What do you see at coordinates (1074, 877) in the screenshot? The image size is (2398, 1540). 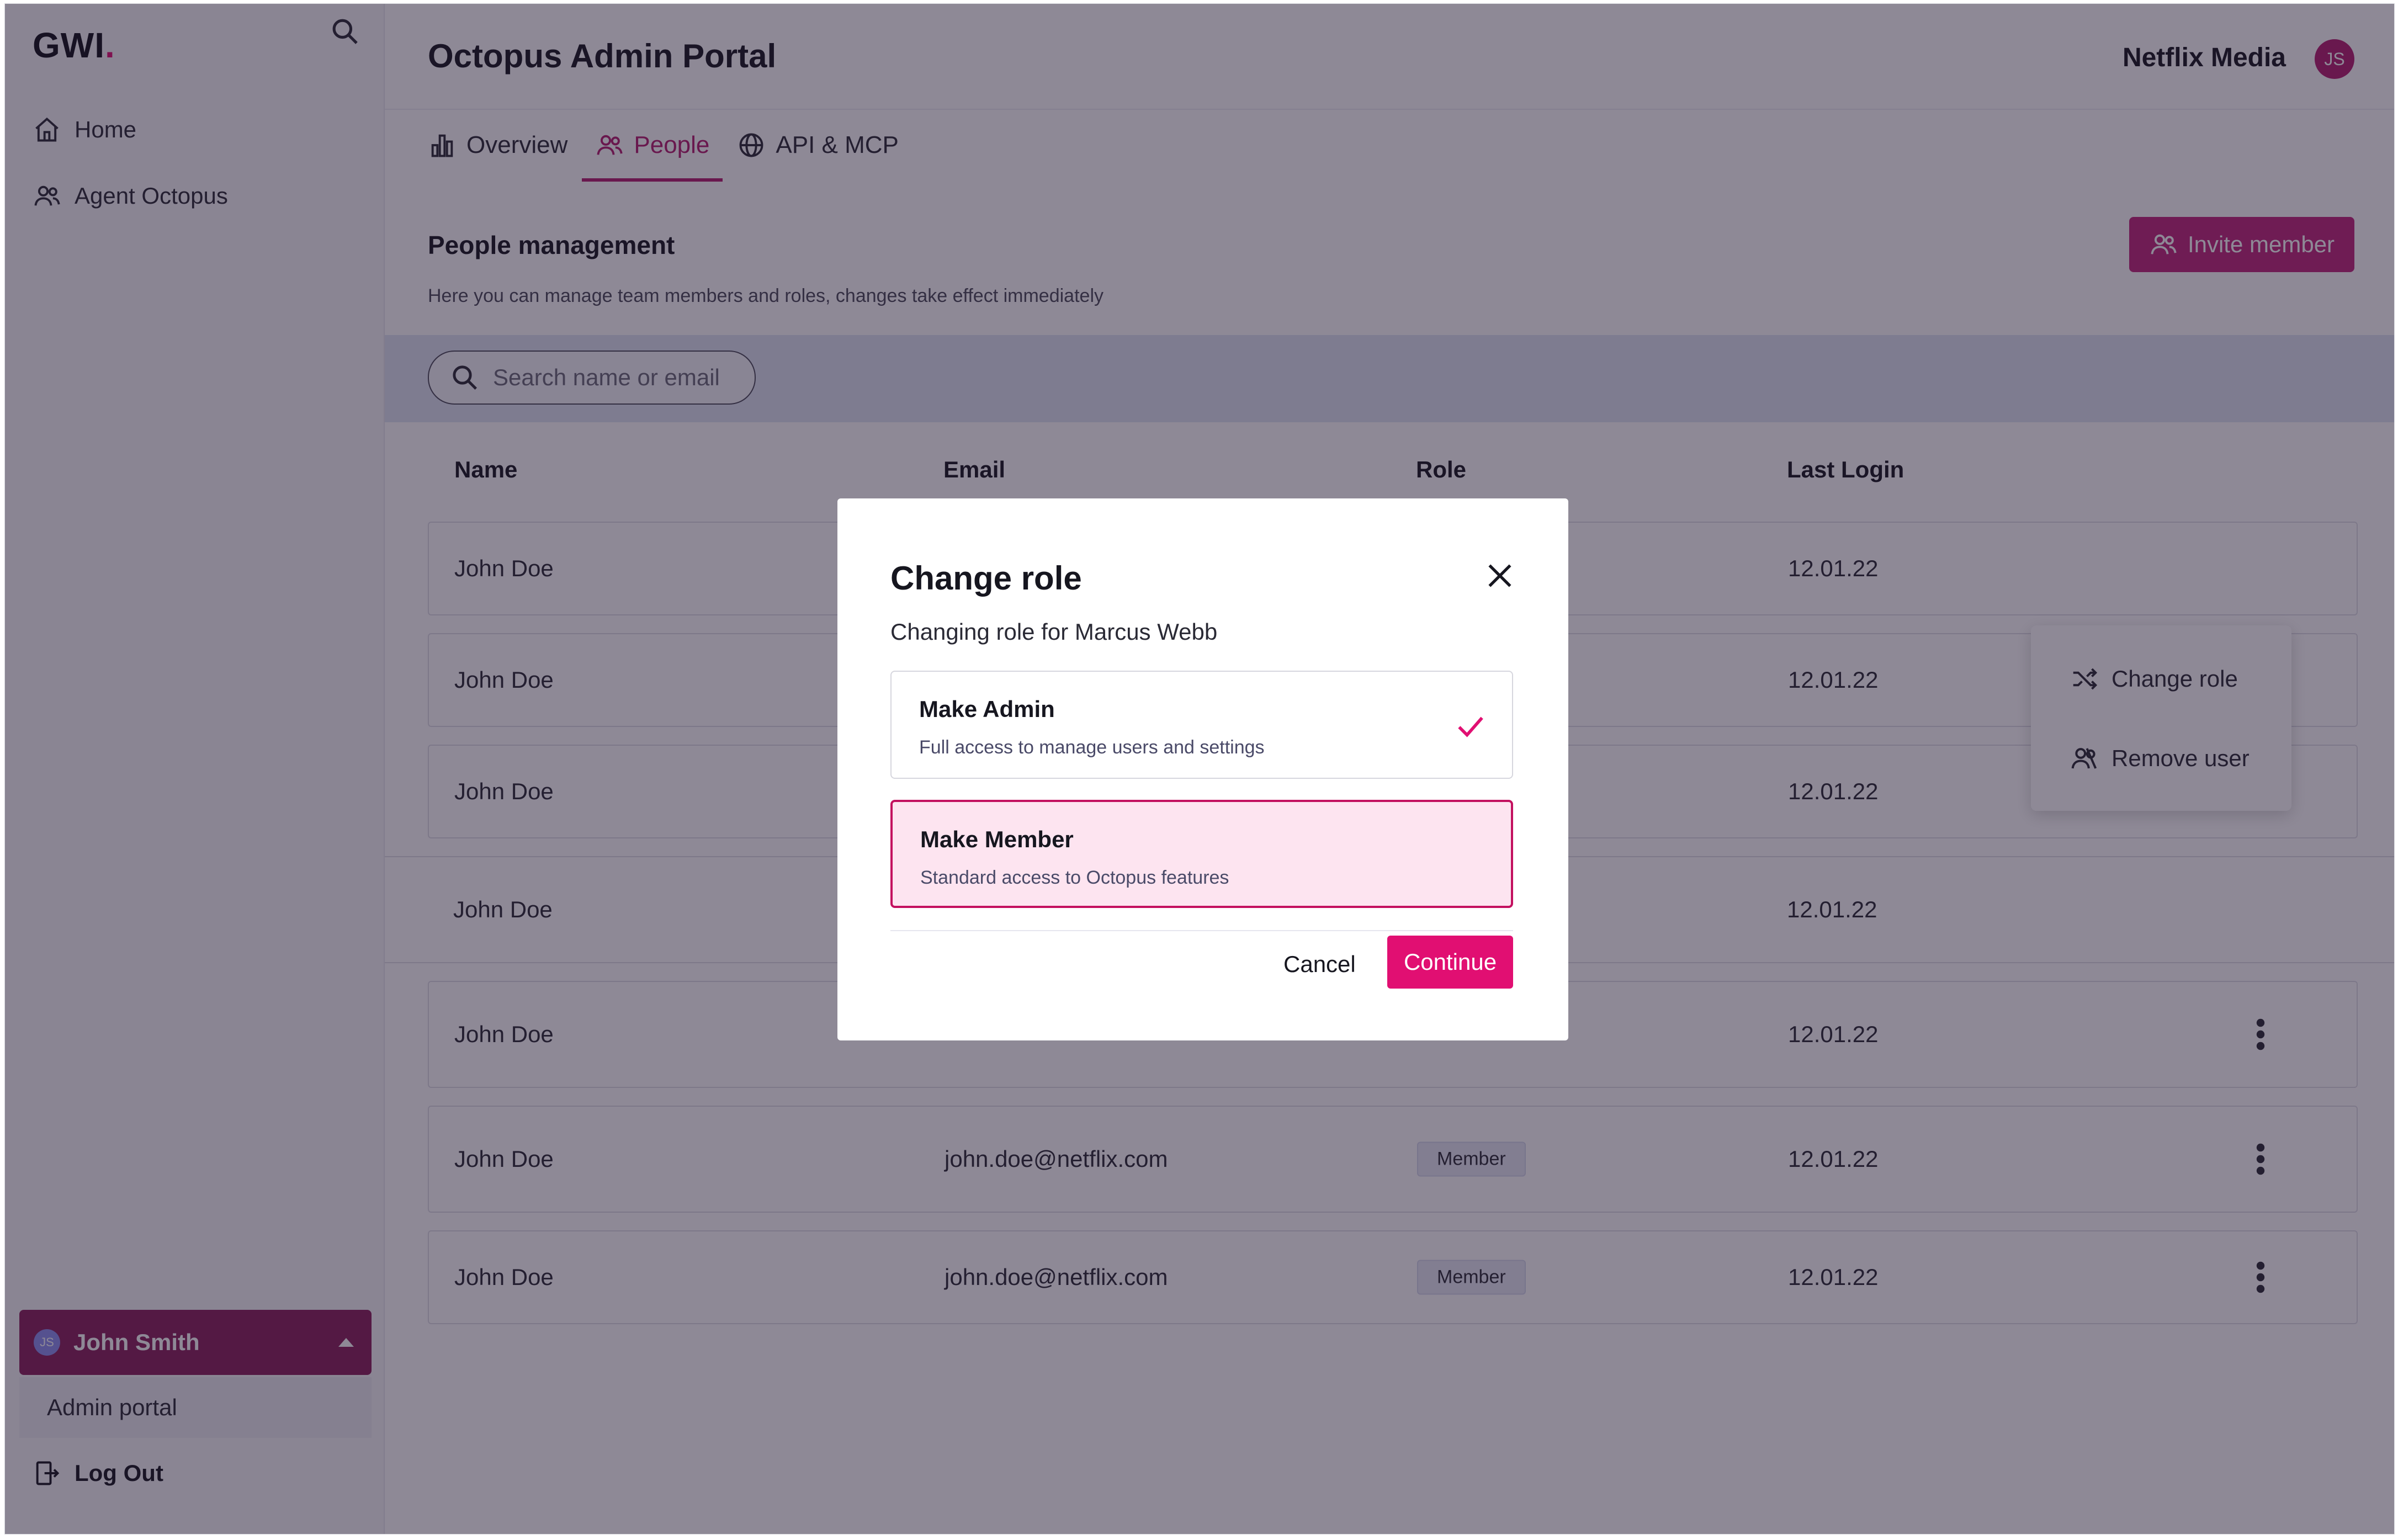 I see `option-description: Standard access to Octopus features` at bounding box center [1074, 877].